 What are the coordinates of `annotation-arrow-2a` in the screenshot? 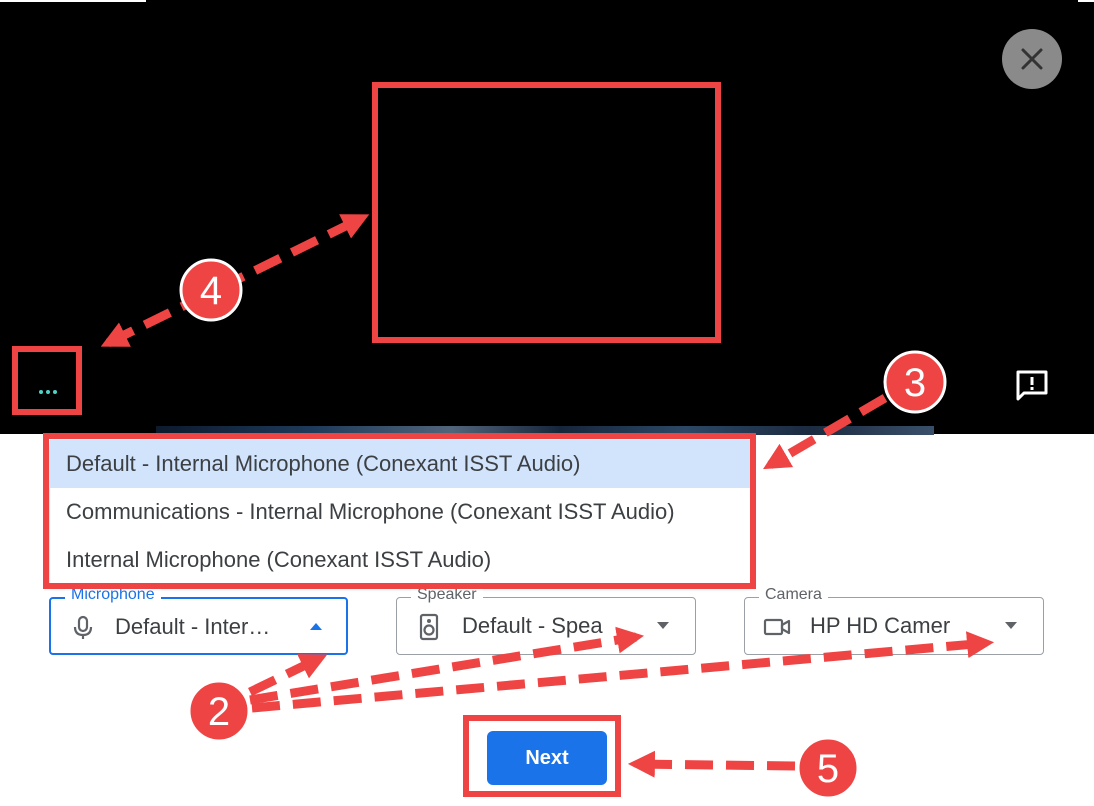 It's located at (288, 675).